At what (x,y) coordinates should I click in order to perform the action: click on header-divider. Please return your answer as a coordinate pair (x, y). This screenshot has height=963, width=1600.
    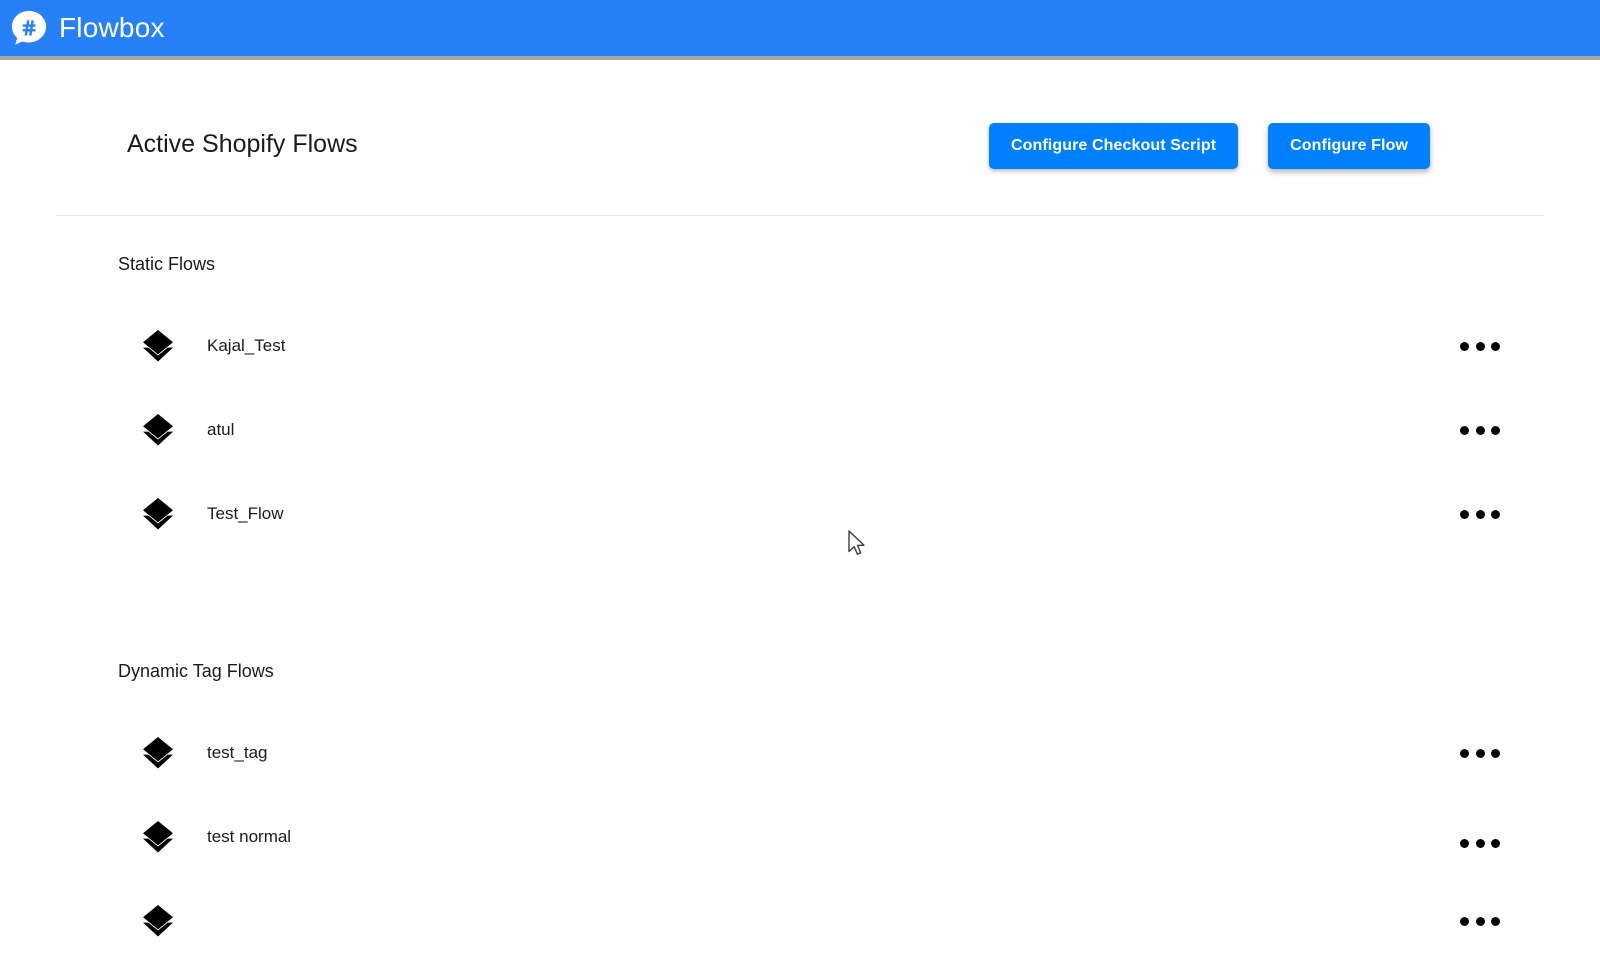
    Looking at the image, I should click on (800, 215).